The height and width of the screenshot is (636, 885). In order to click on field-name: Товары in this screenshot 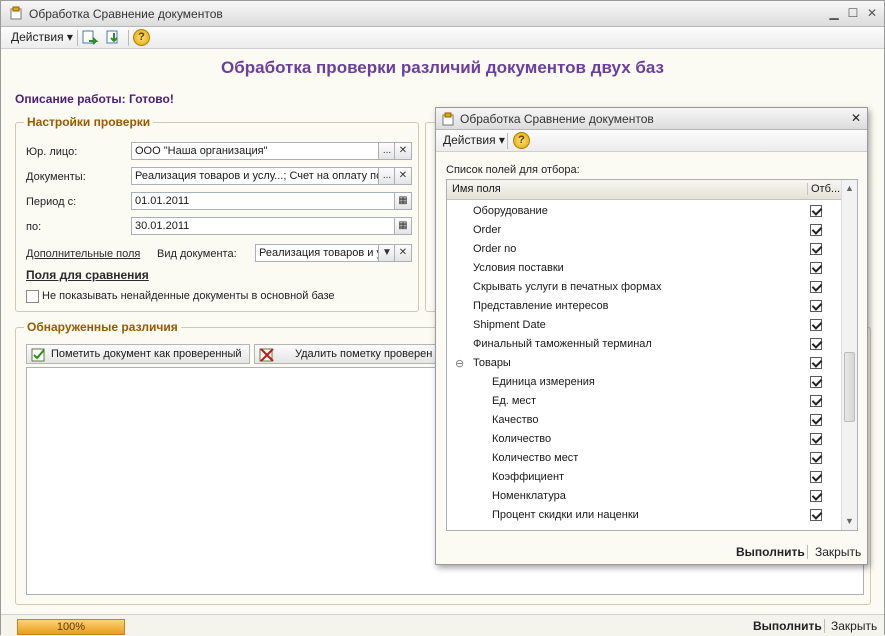, I will do `click(492, 363)`.